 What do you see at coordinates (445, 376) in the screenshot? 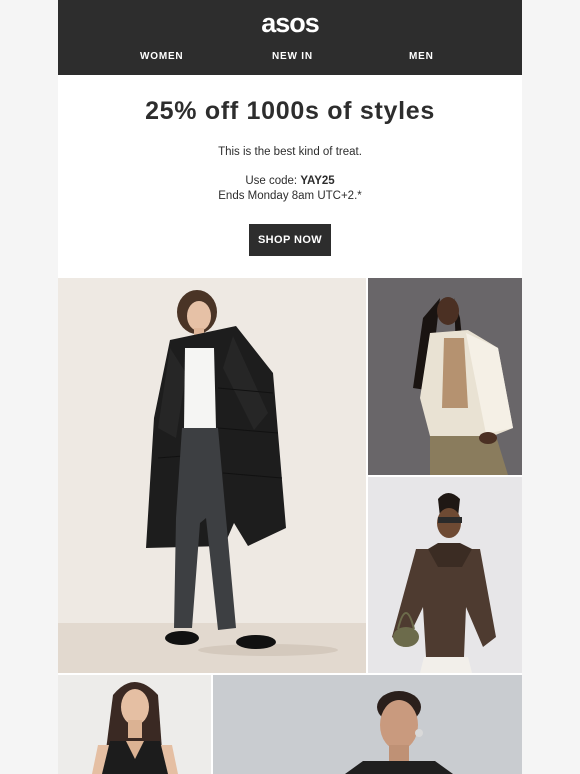
I see `product-image-cream-puffer-jacket` at bounding box center [445, 376].